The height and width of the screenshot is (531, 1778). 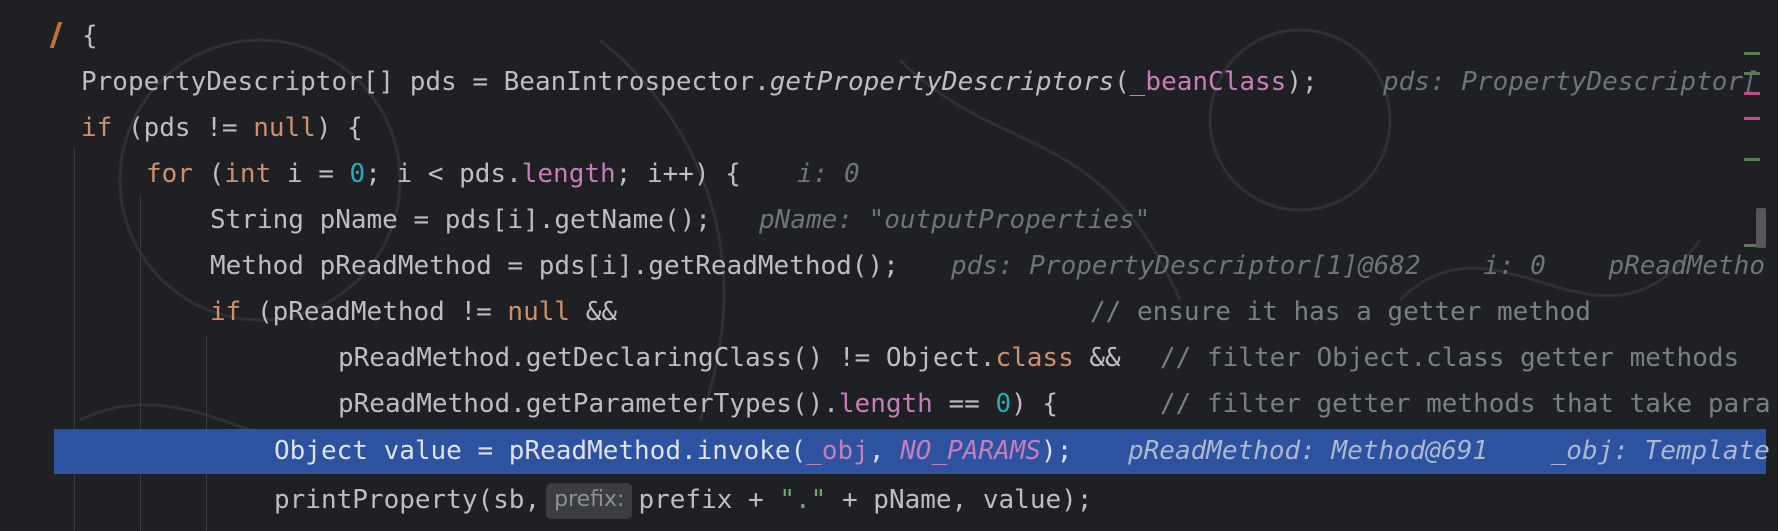 I want to click on code-comment: // filter getter methods that take para, so click(x=1465, y=404).